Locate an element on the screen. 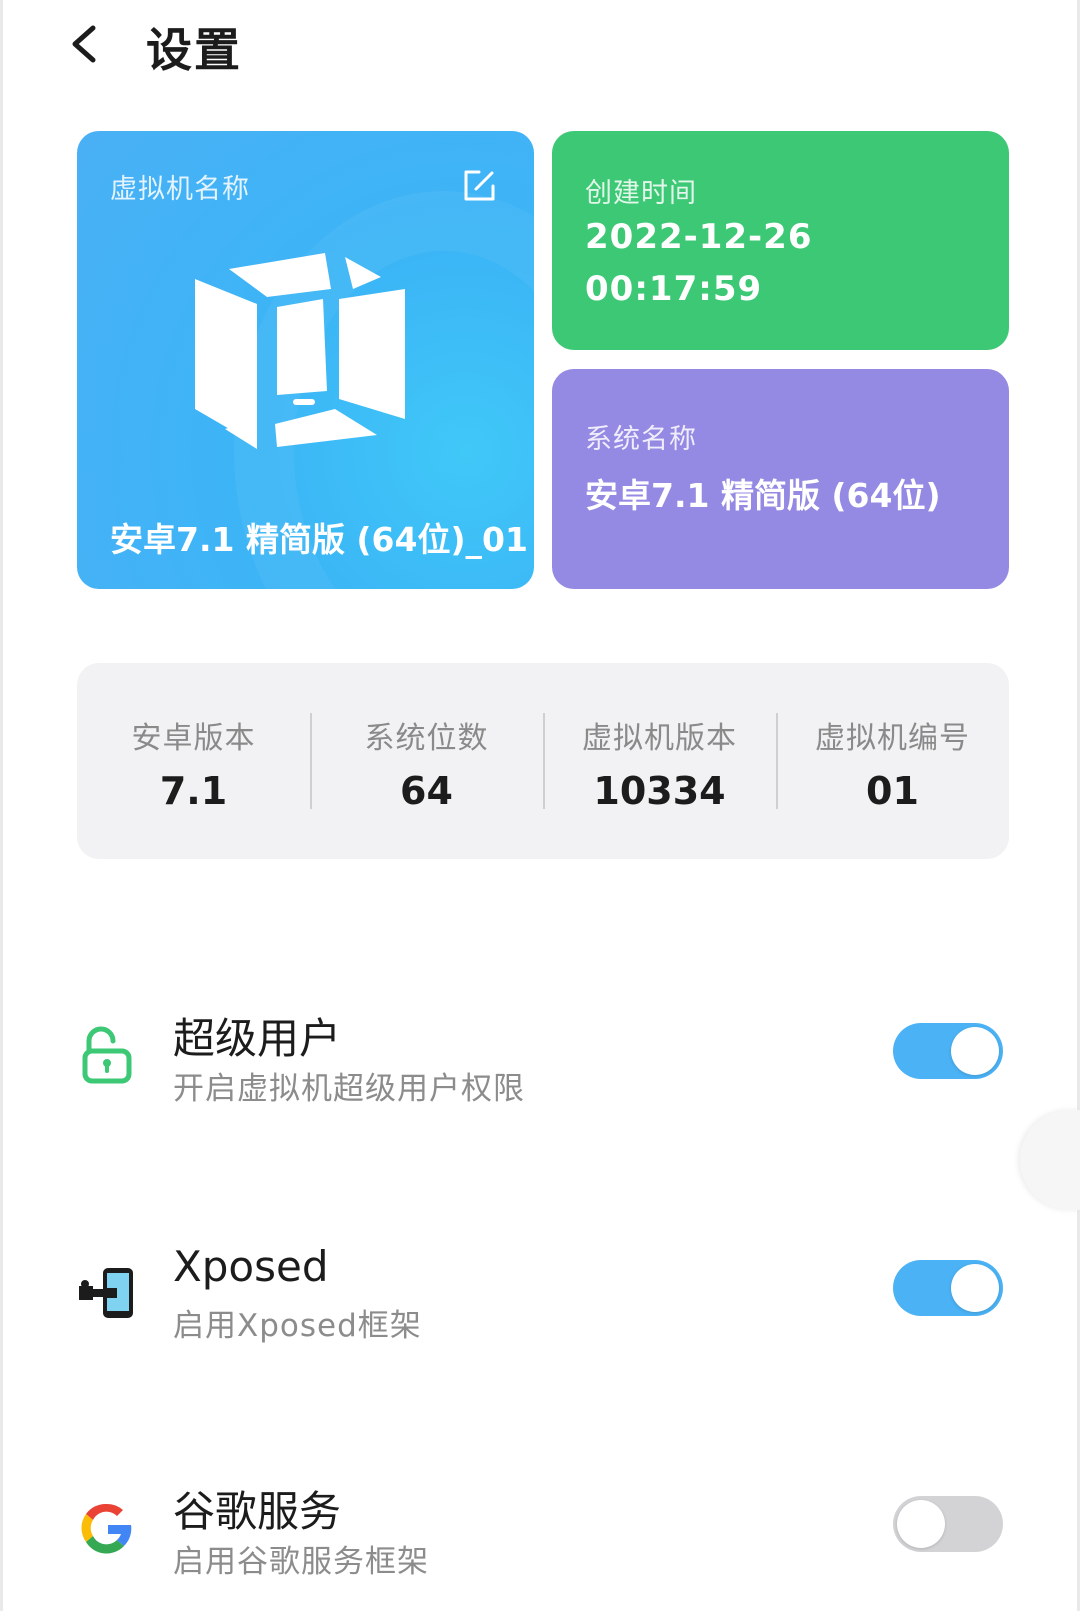 This screenshot has width=1080, height=1611. stat-vm-number: 虚拟机编号 01 is located at coordinates (892, 763).